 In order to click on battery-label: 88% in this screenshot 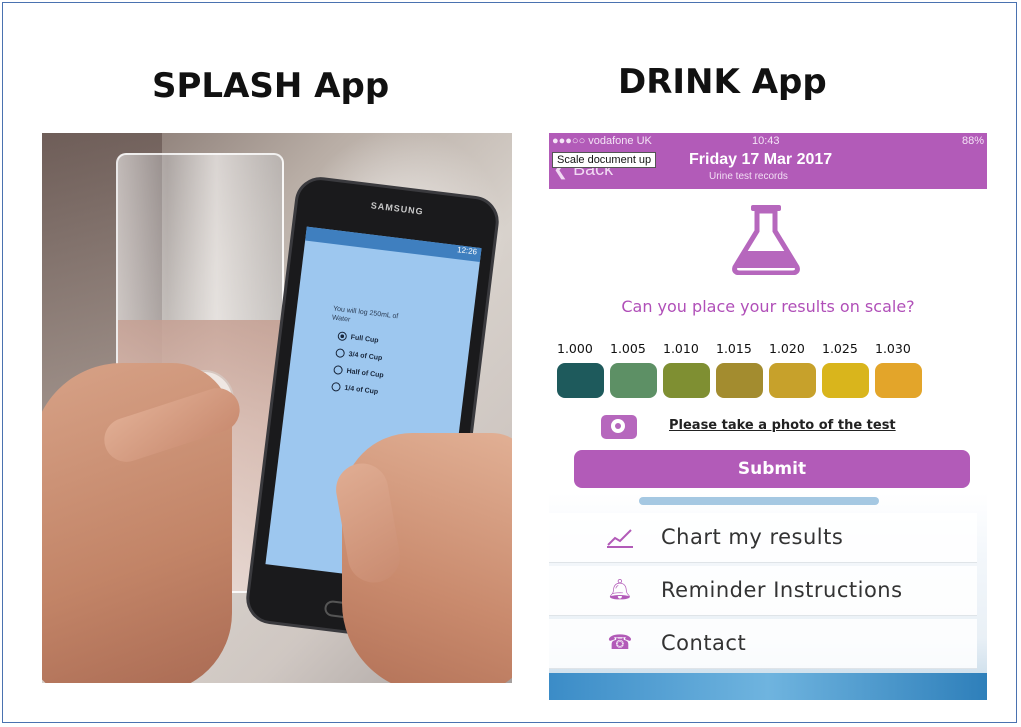, I will do `click(972, 141)`.